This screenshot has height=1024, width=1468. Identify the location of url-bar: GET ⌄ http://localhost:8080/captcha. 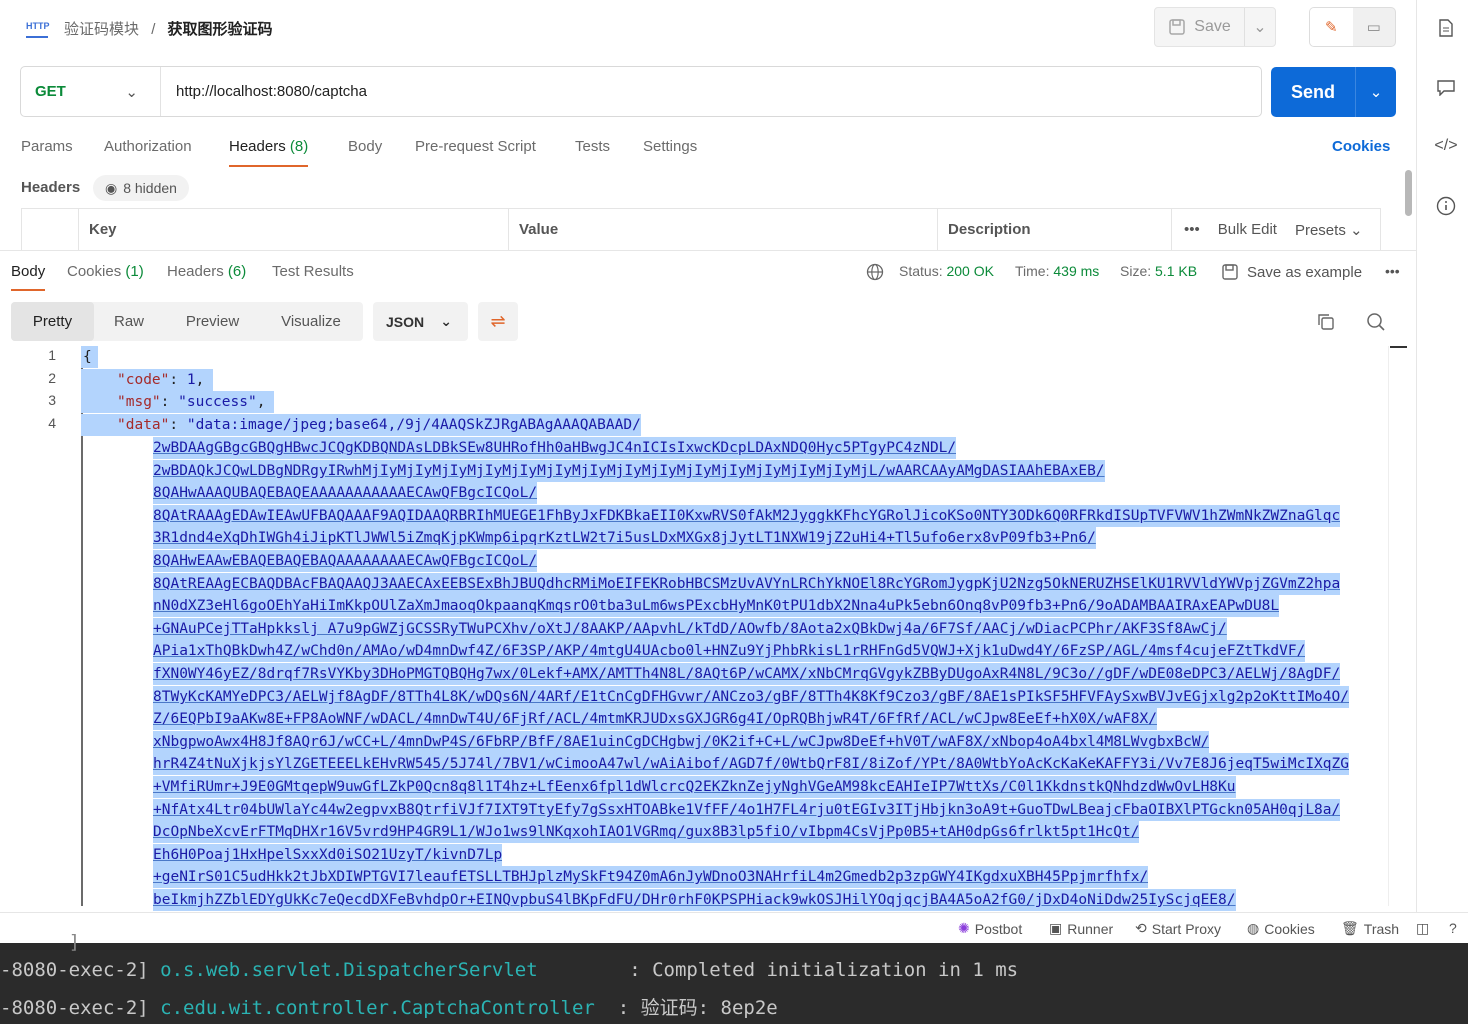
(641, 91).